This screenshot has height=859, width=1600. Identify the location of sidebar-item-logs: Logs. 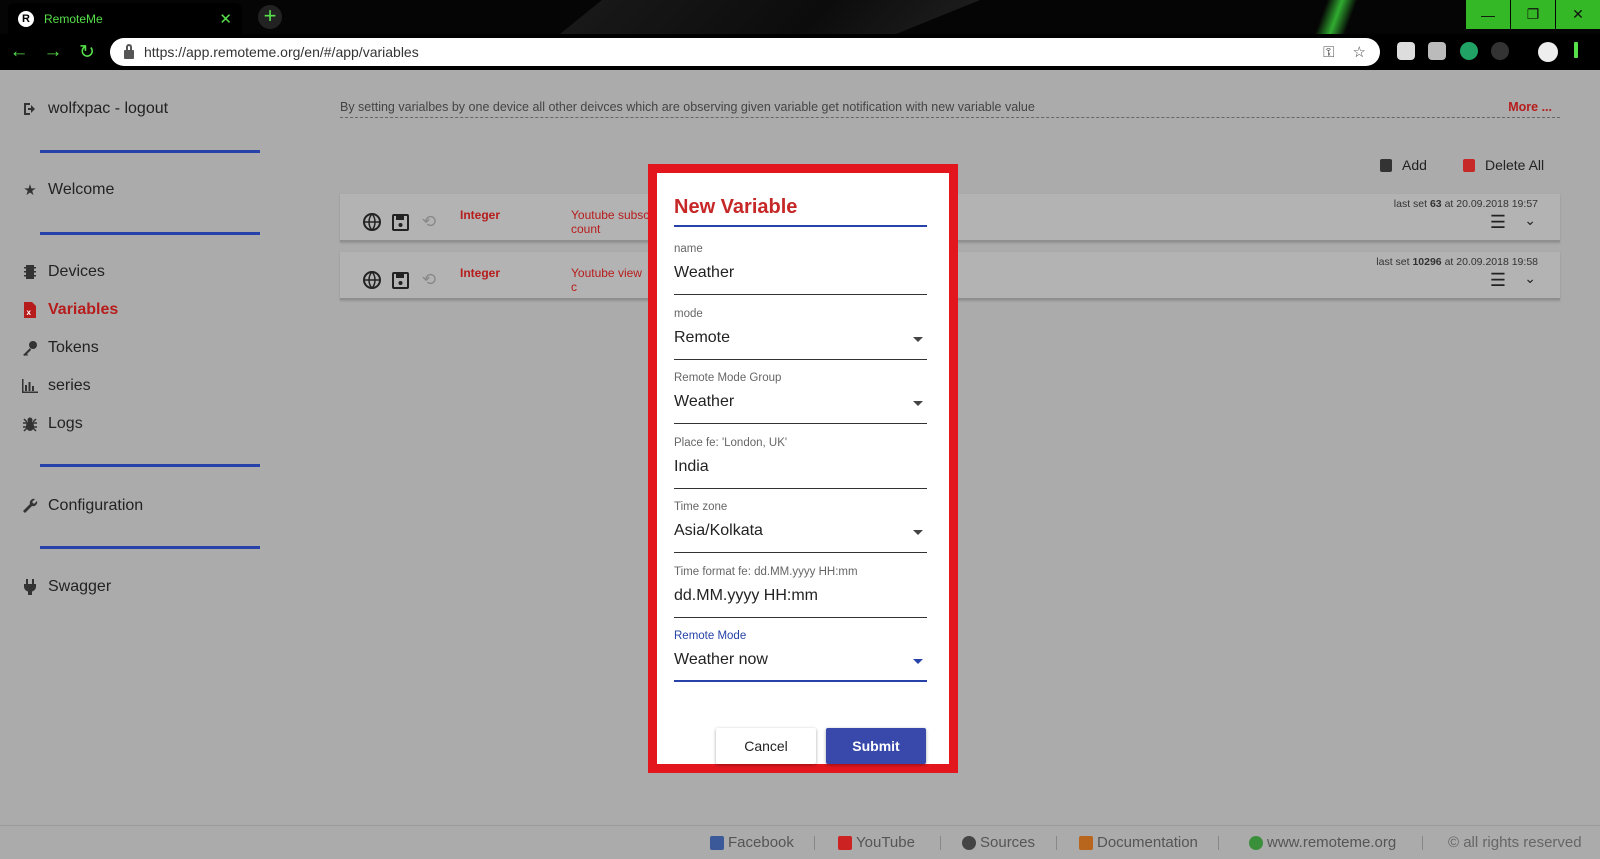
(51, 424).